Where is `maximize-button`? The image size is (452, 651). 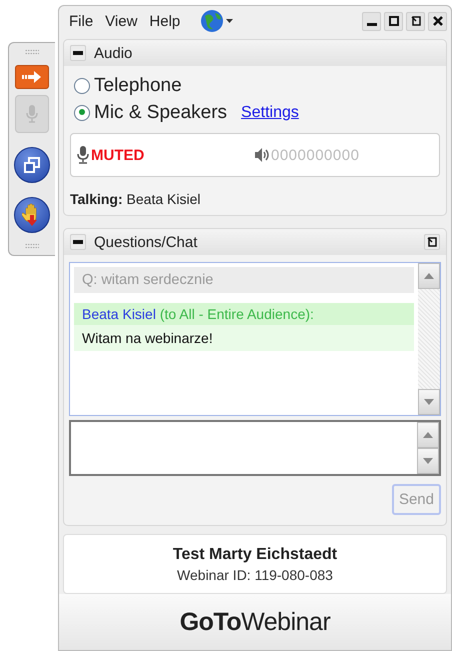
maximize-button is located at coordinates (393, 21).